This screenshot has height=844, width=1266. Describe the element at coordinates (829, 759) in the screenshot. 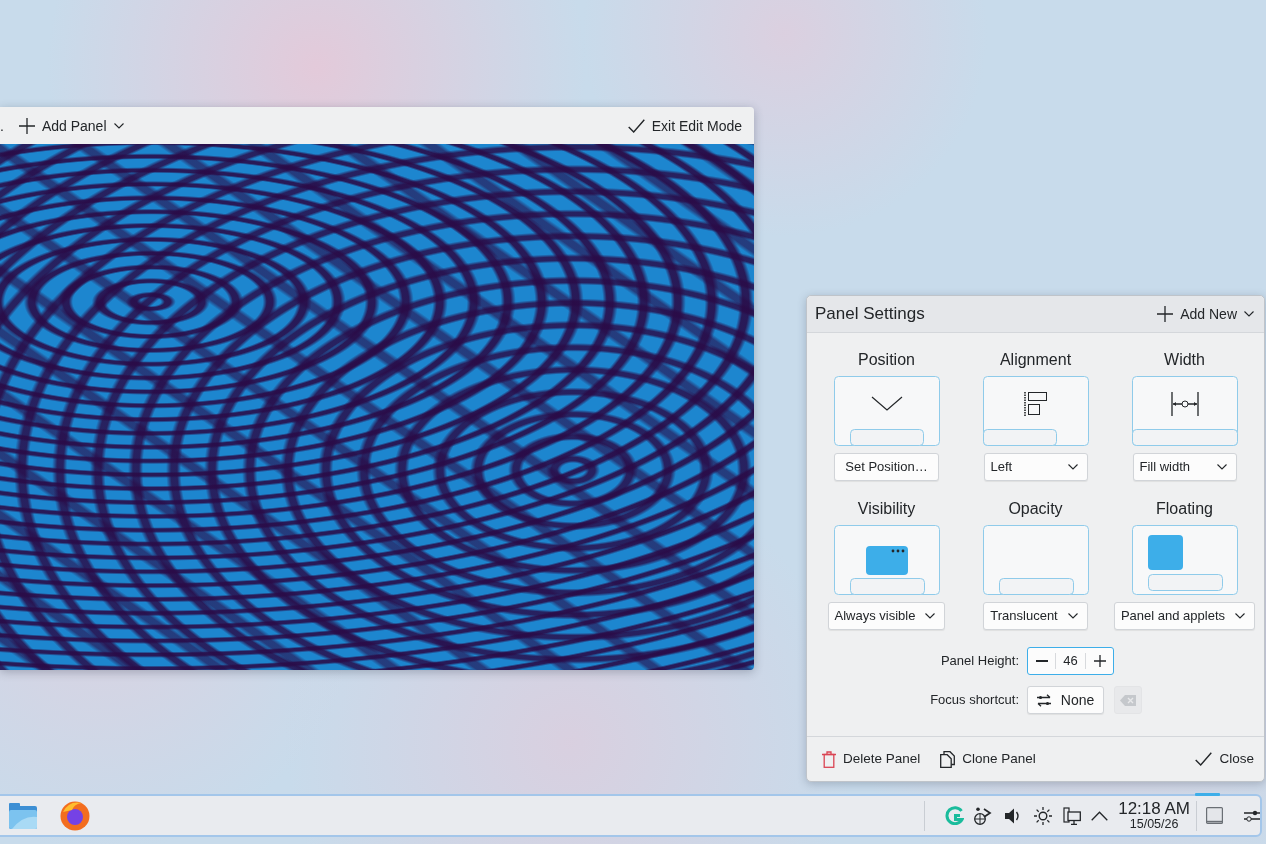

I see `trash-icon` at that location.